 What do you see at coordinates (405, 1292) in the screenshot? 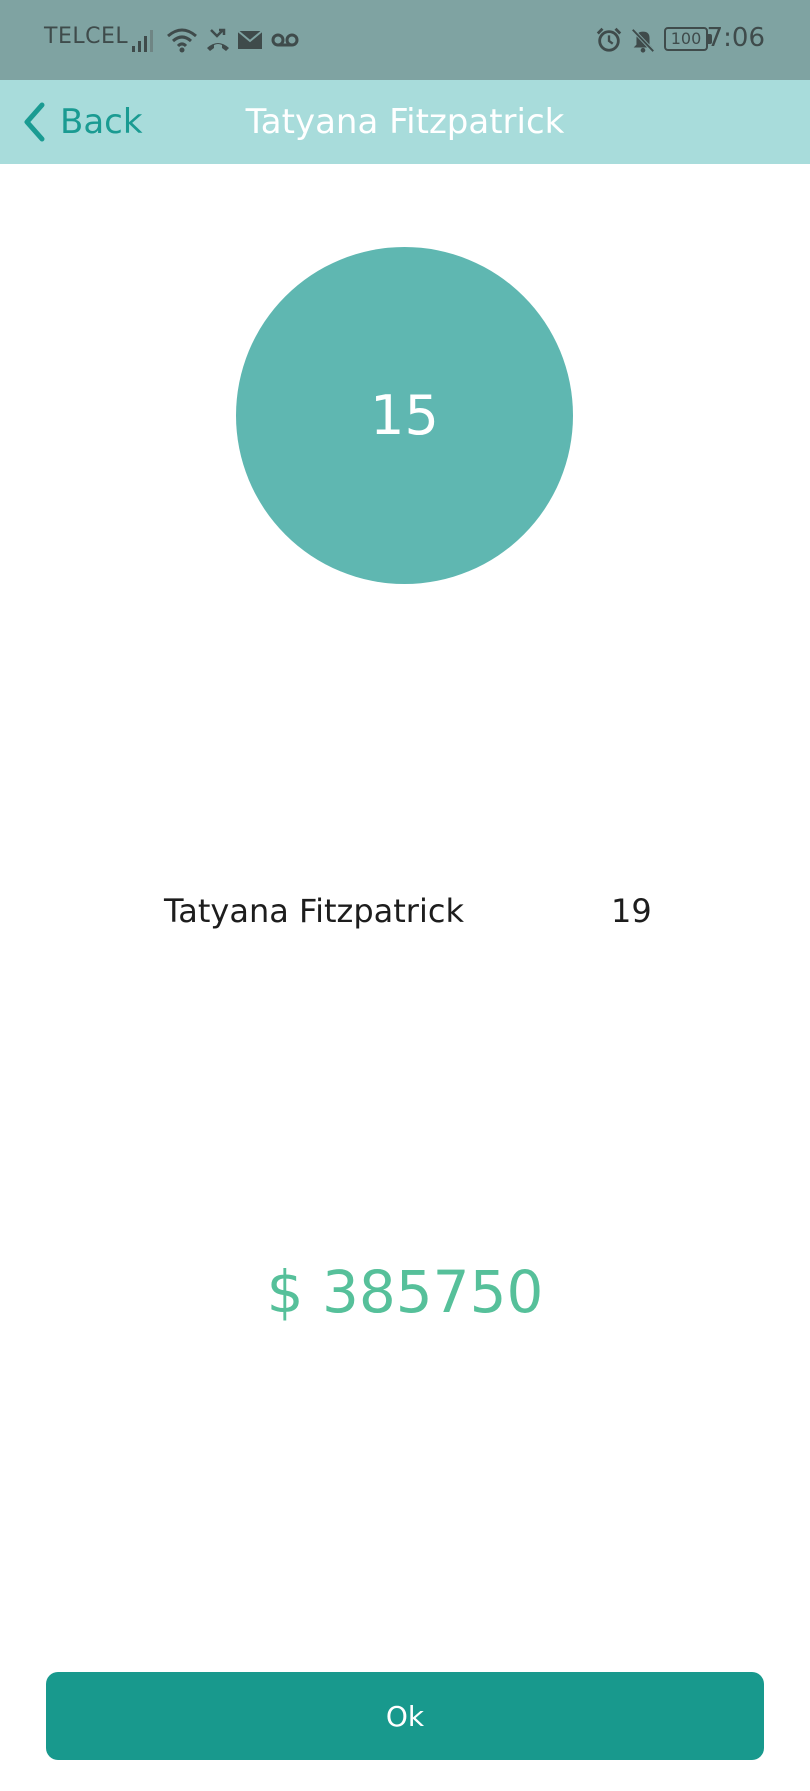
I see `amount-total: $ 385750` at bounding box center [405, 1292].